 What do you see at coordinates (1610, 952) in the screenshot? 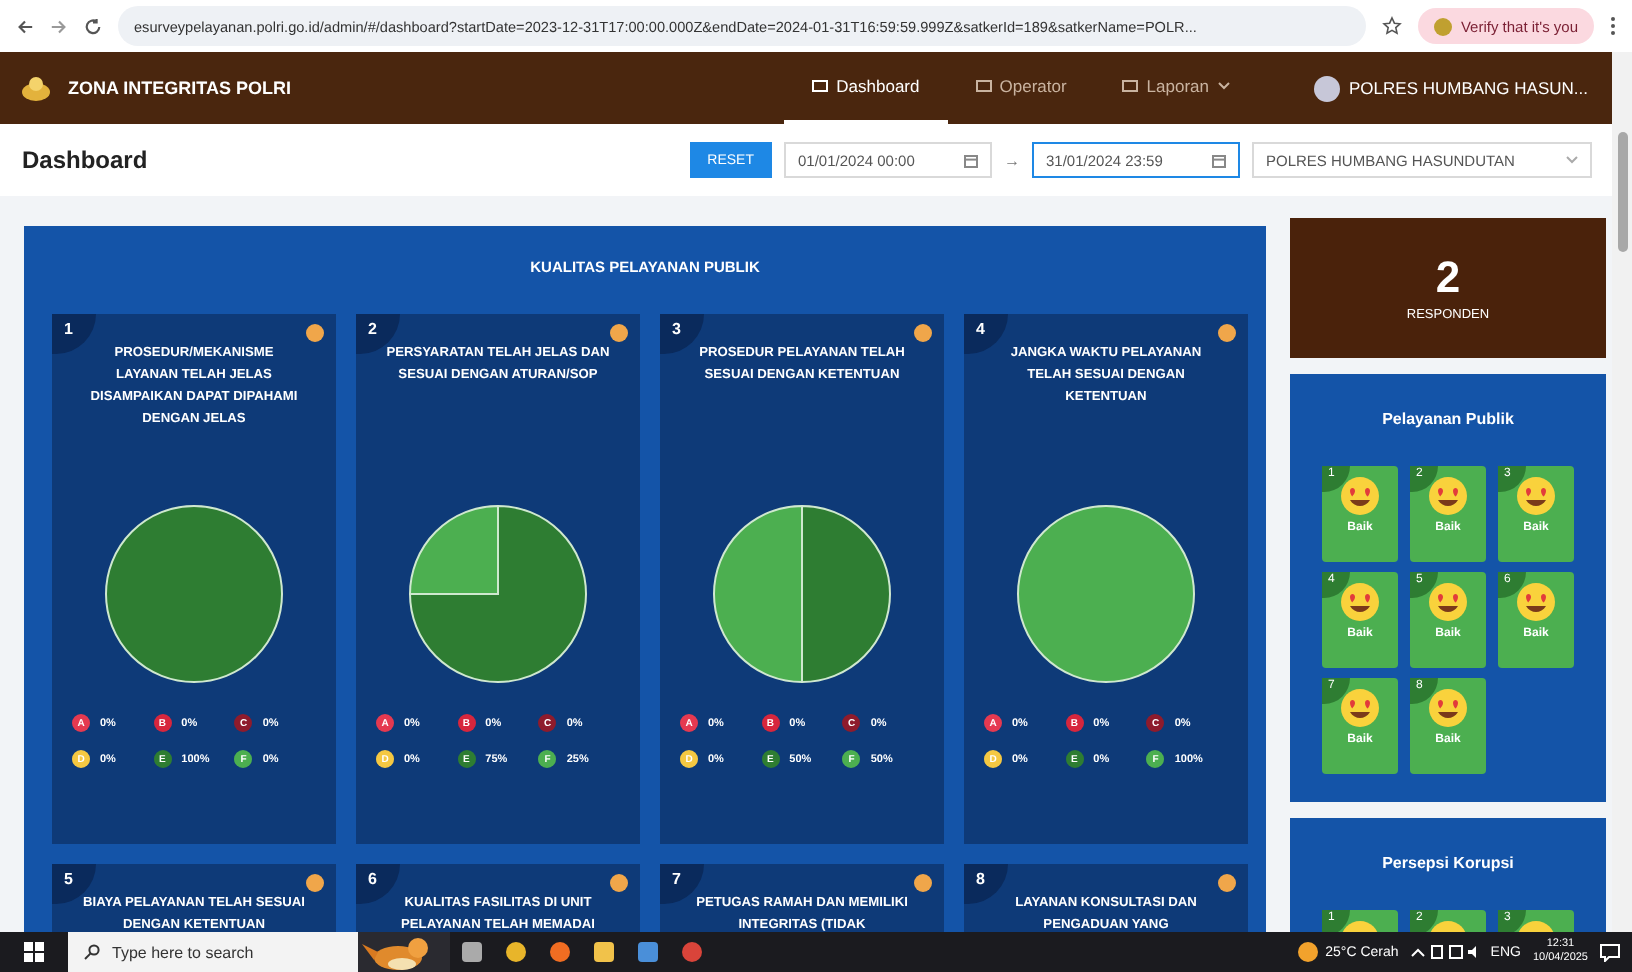
I see `notification-icon` at bounding box center [1610, 952].